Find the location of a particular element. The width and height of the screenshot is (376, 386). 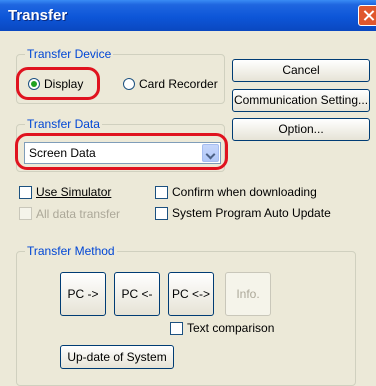

transfer-method-legend: Transfer Method is located at coordinates (71, 251).